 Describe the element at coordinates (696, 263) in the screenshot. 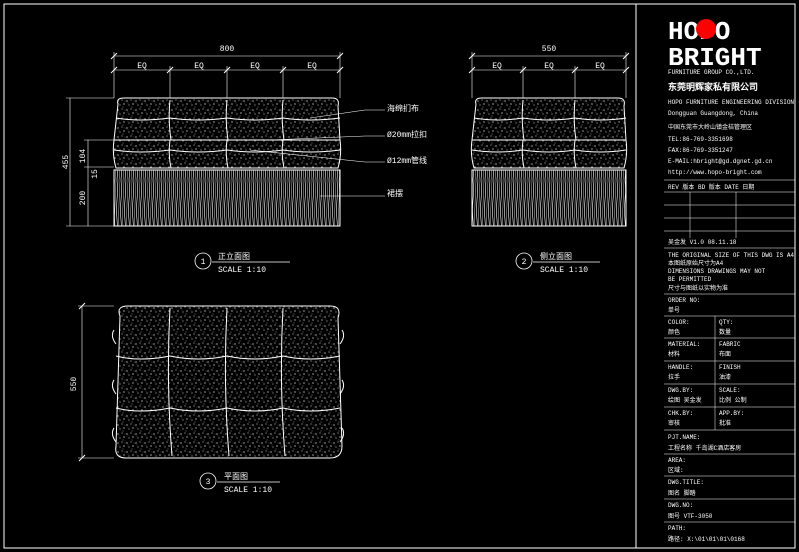

I see `note-line: 本图纸原始尺寸为A4` at that location.